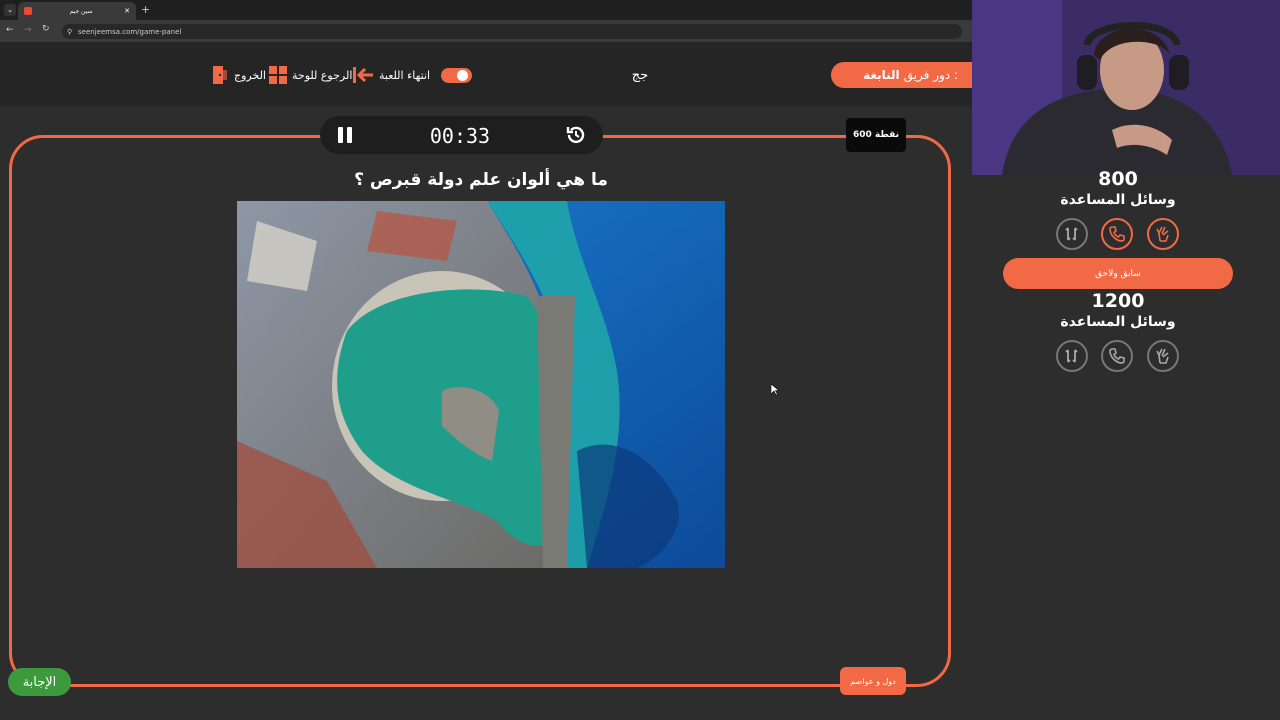 The image size is (1280, 720). I want to click on team-2-aids-title: وسائل المساعدة, so click(1118, 322).